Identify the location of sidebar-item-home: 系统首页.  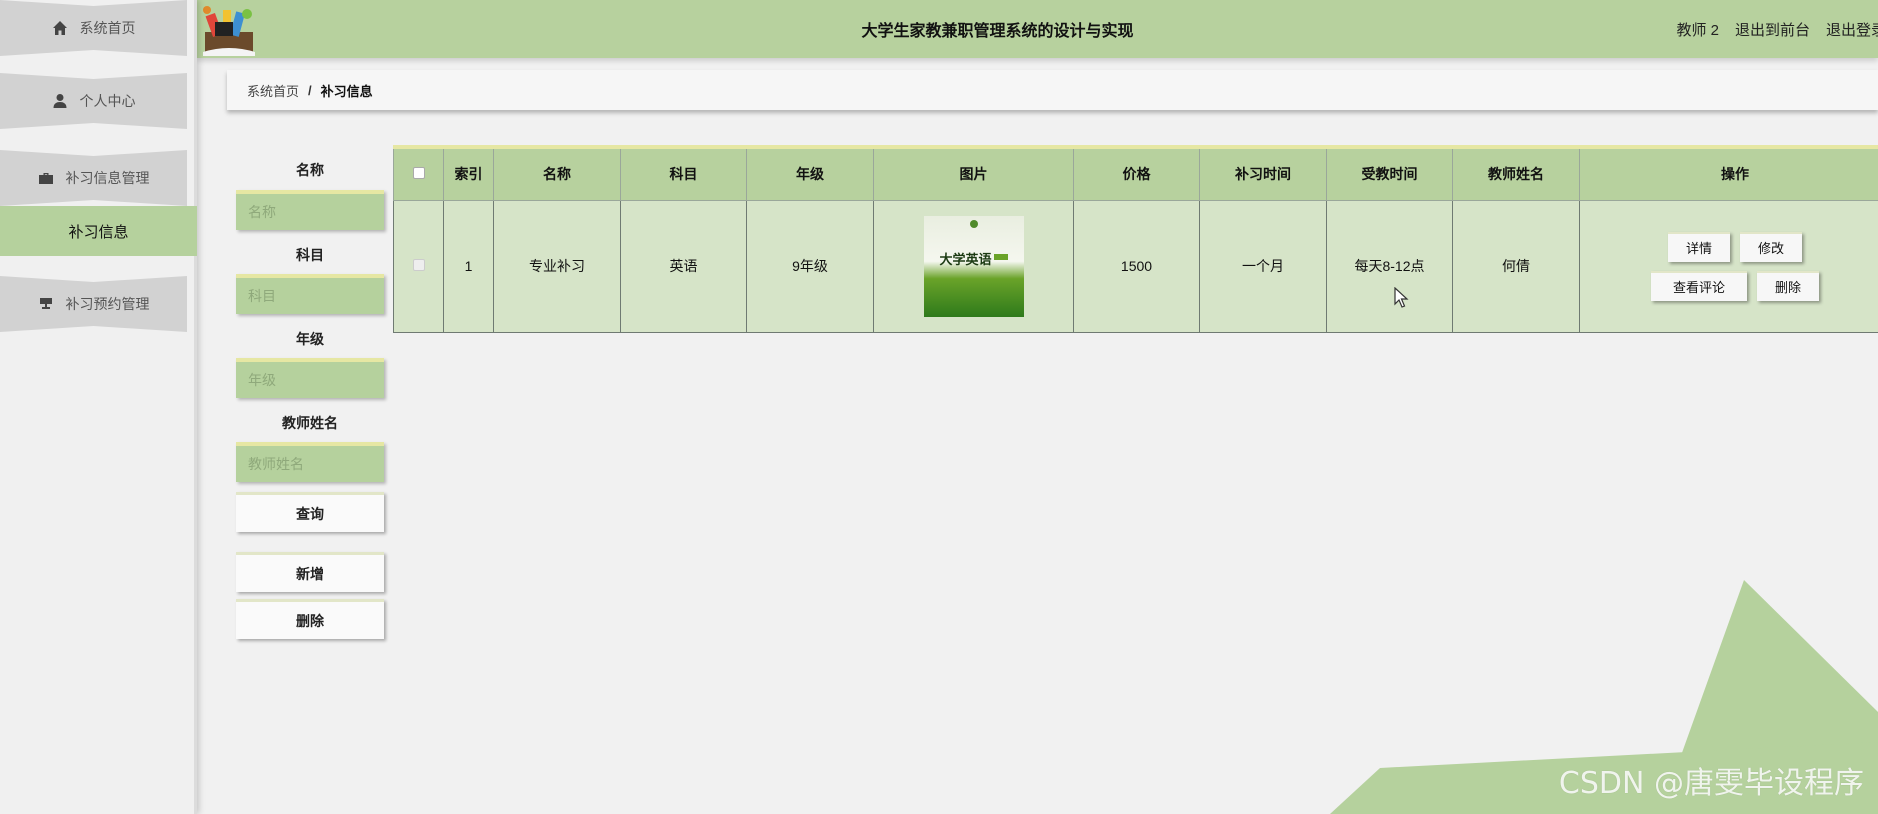
(93, 28).